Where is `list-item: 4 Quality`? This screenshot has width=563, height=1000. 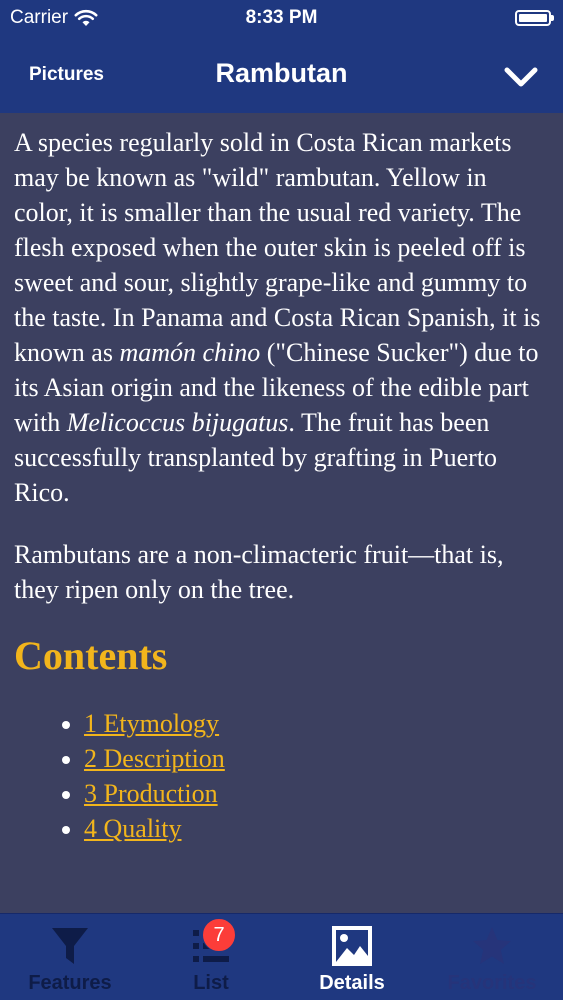
list-item: 4 Quality is located at coordinates (316, 828).